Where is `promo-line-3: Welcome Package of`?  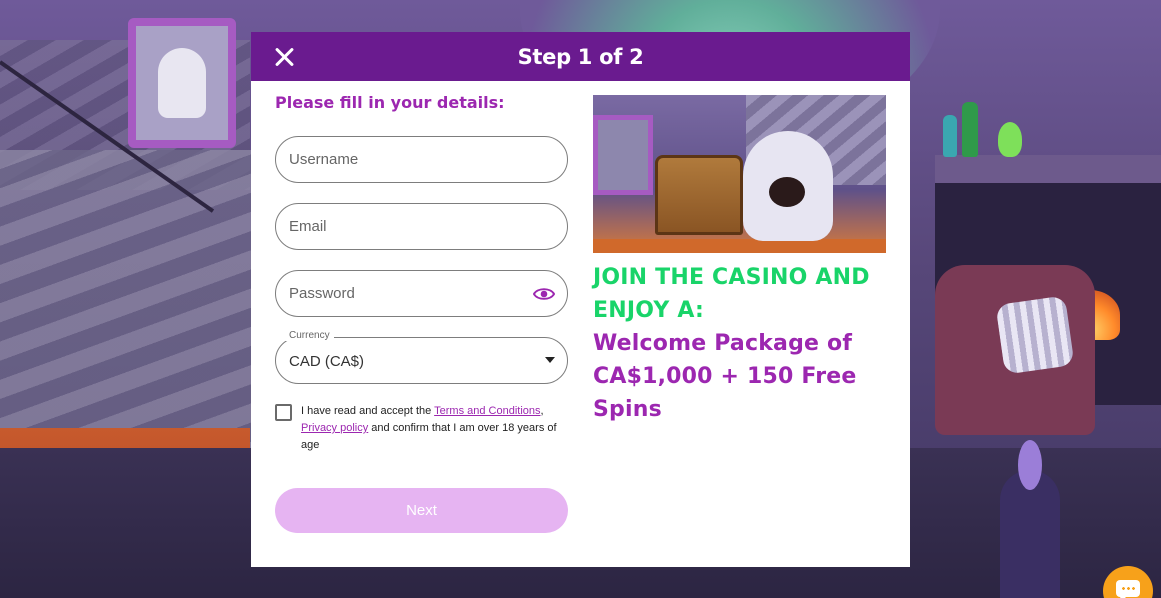
promo-line-3: Welcome Package of is located at coordinates (723, 343).